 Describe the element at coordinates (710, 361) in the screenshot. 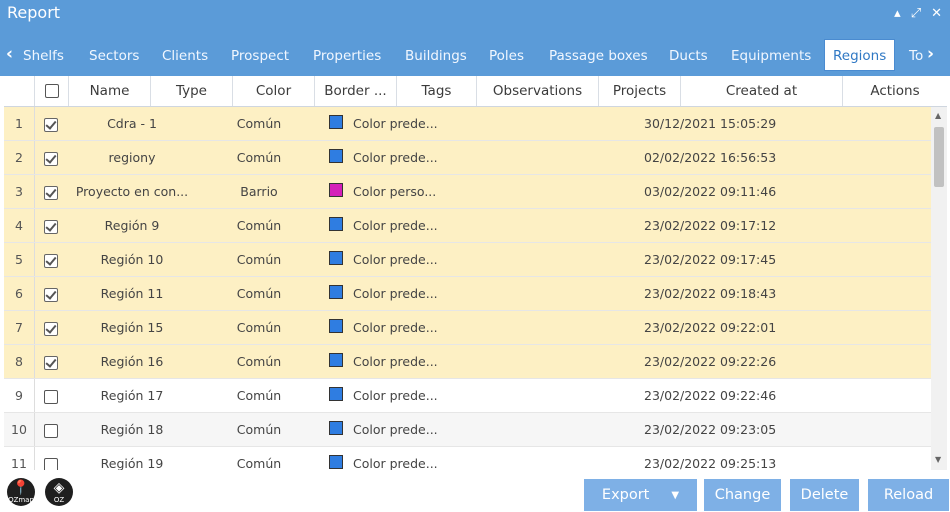

I see `created-at: 23/02/2022 09:22:26` at that location.